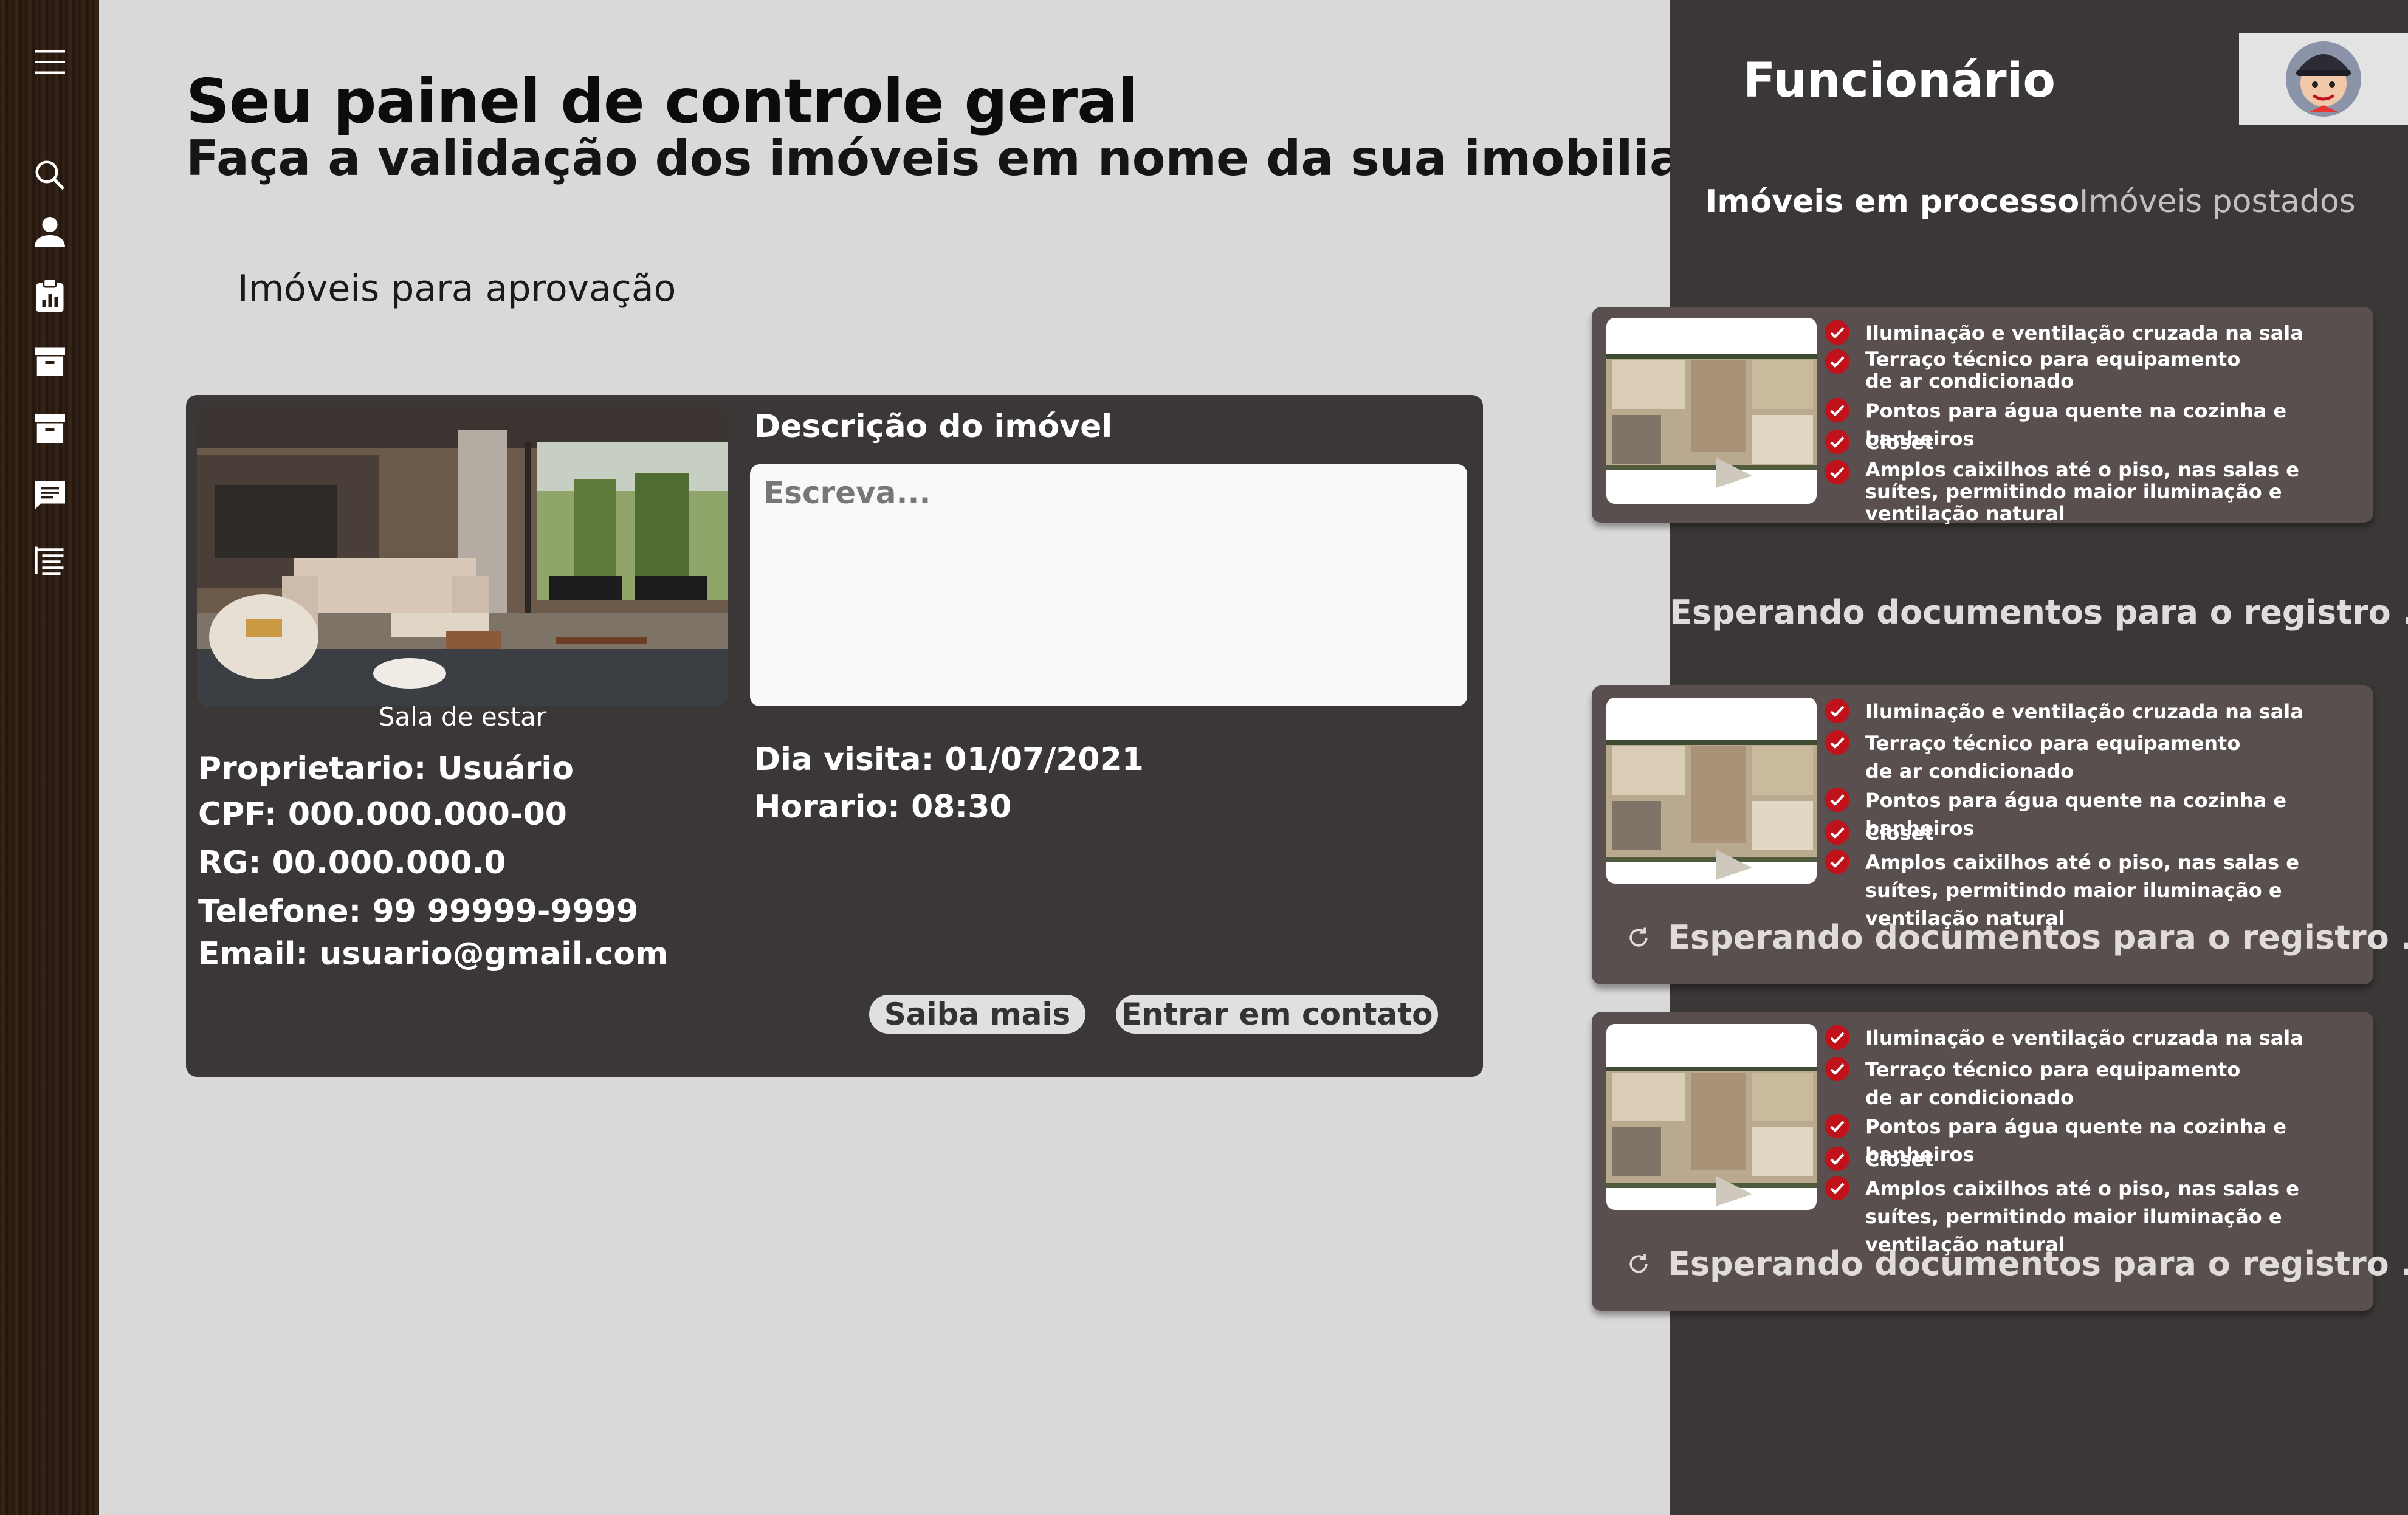 The height and width of the screenshot is (1515, 2408). I want to click on clipboard-chart-icon, so click(50, 295).